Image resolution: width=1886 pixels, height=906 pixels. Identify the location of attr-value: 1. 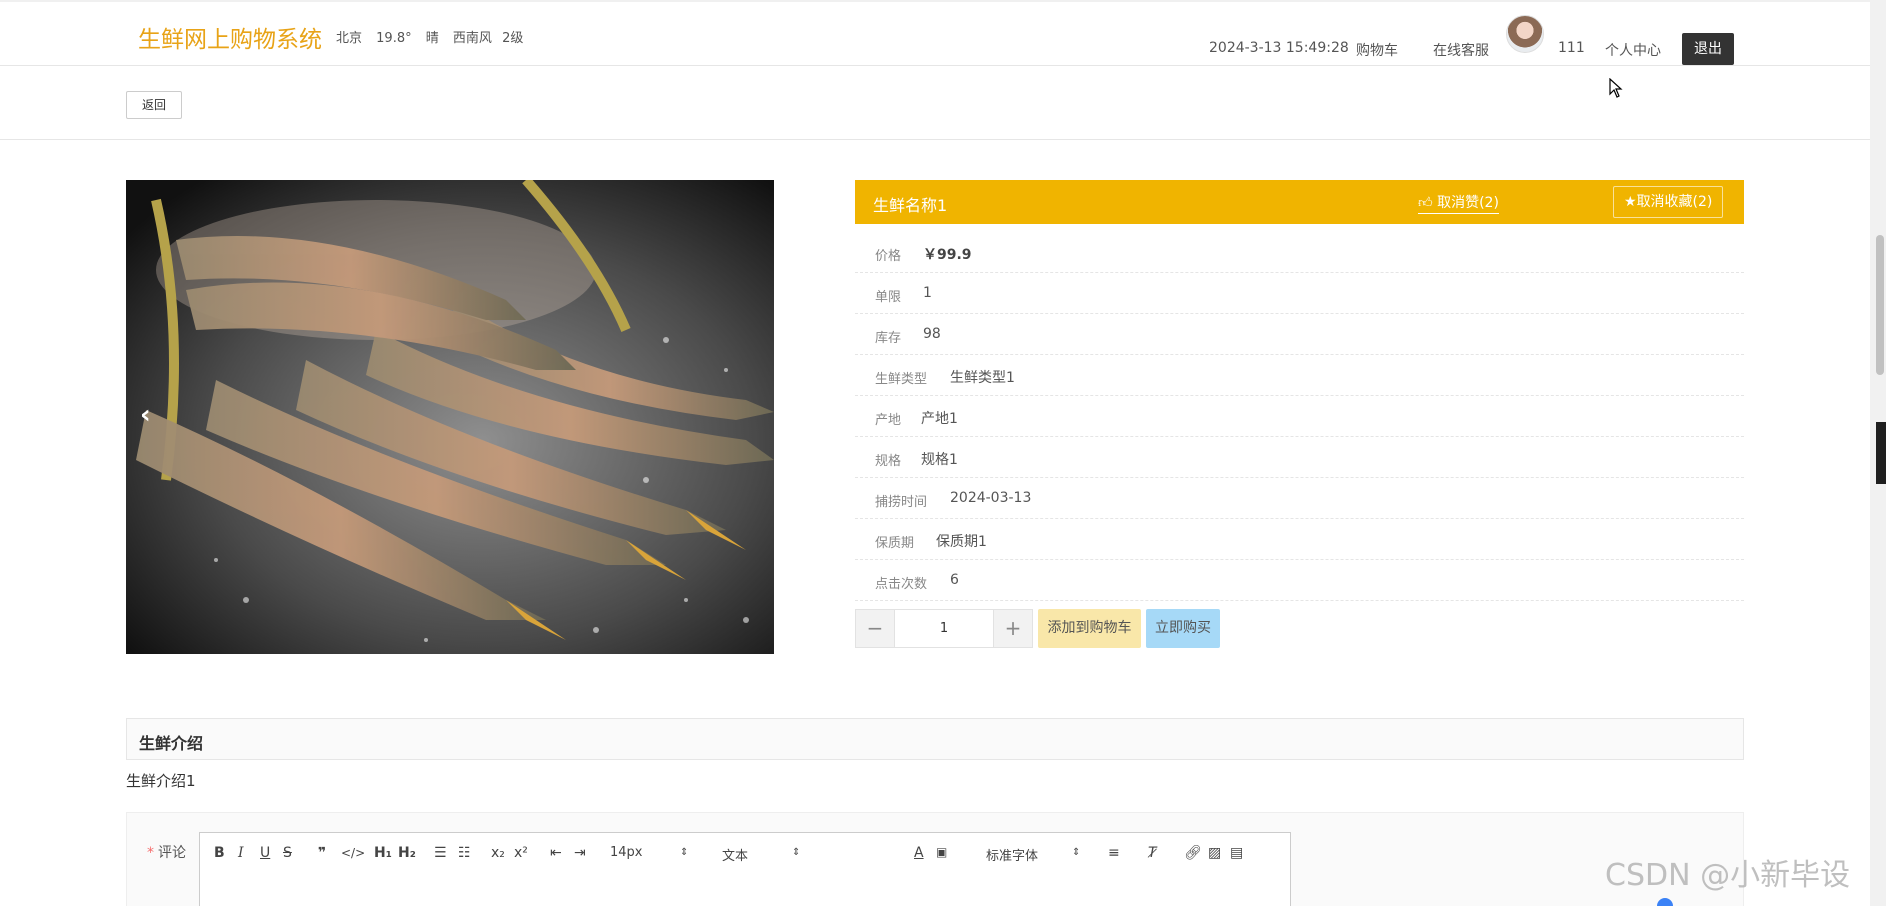
(927, 293).